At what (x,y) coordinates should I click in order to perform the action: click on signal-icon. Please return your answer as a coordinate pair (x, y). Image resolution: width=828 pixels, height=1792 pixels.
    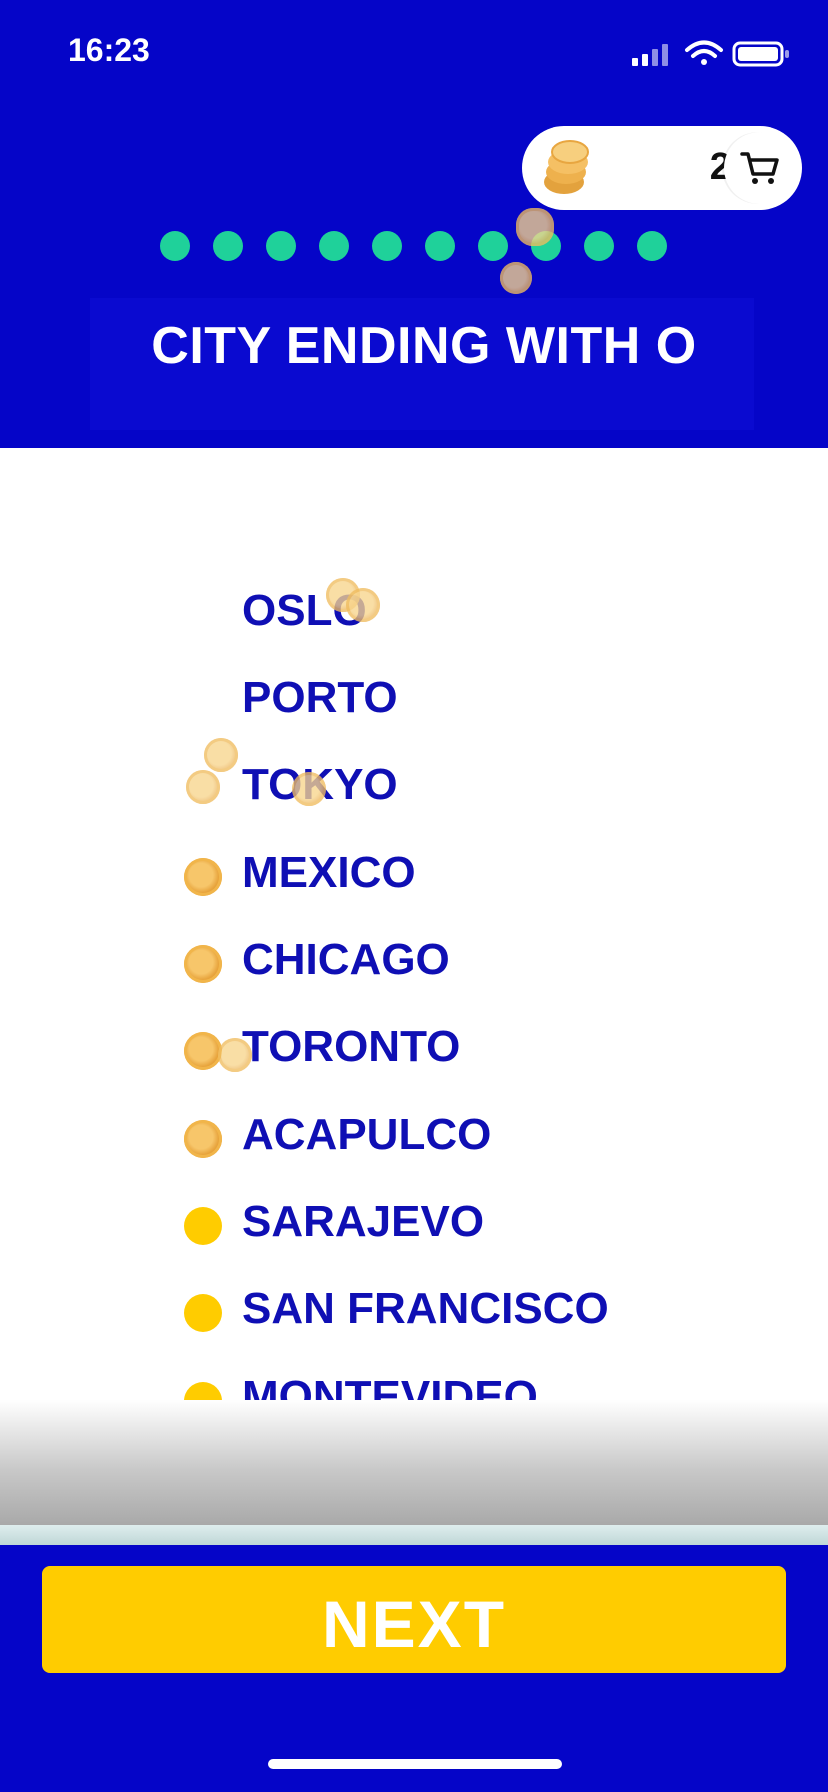
    Looking at the image, I should click on (650, 55).